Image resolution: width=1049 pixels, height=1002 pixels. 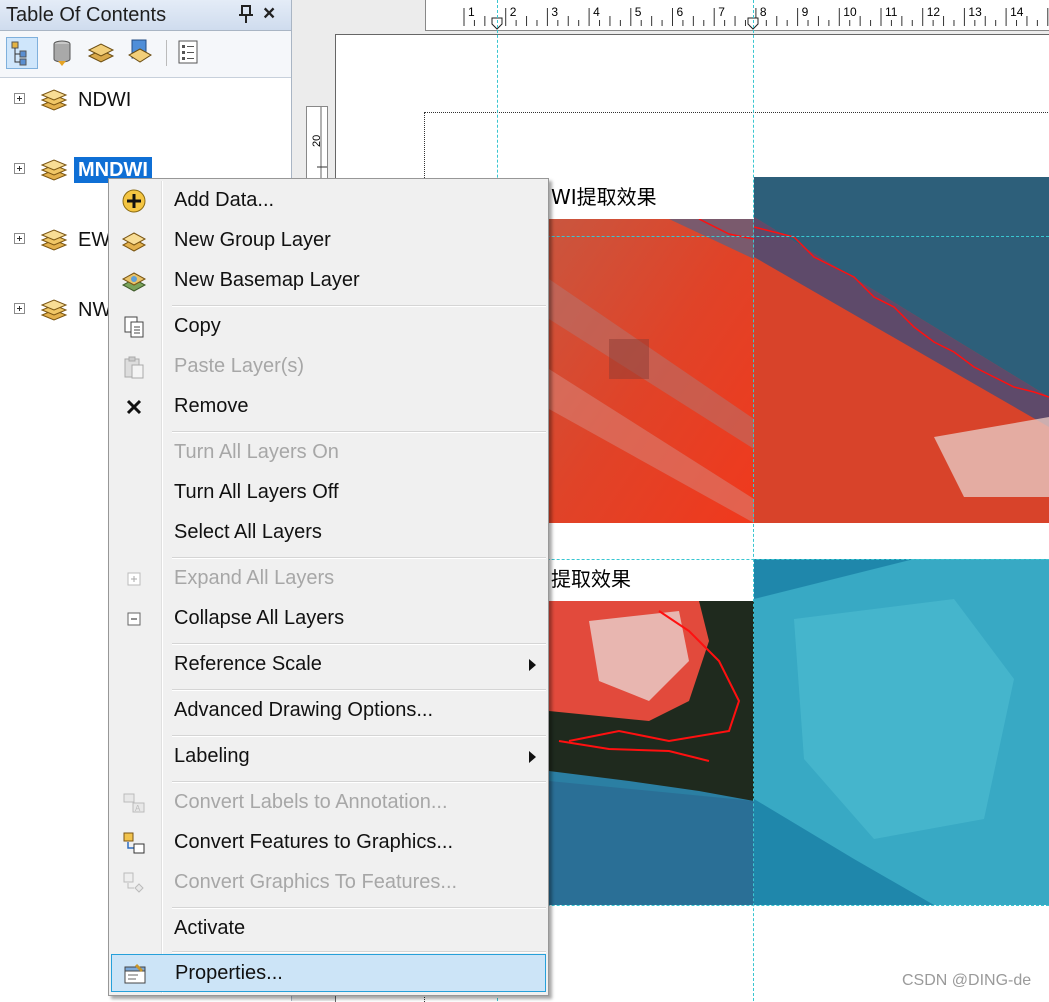 I want to click on menu-item-remove: Remove, so click(x=328, y=407).